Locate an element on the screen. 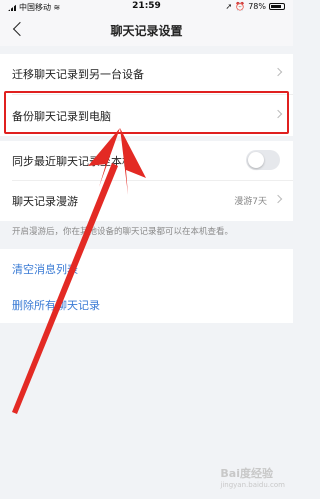 This screenshot has width=320, height=499. highlight-box is located at coordinates (146, 112).